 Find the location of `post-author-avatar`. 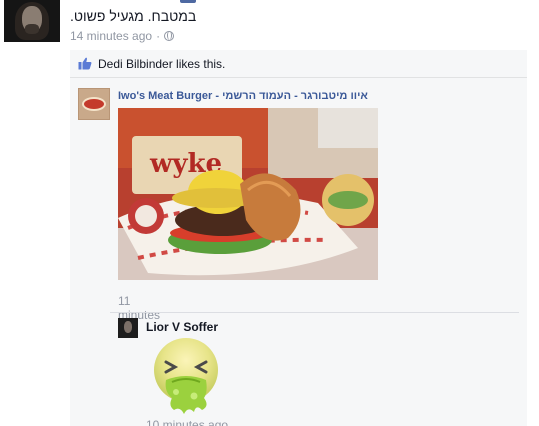

post-author-avatar is located at coordinates (32, 21).